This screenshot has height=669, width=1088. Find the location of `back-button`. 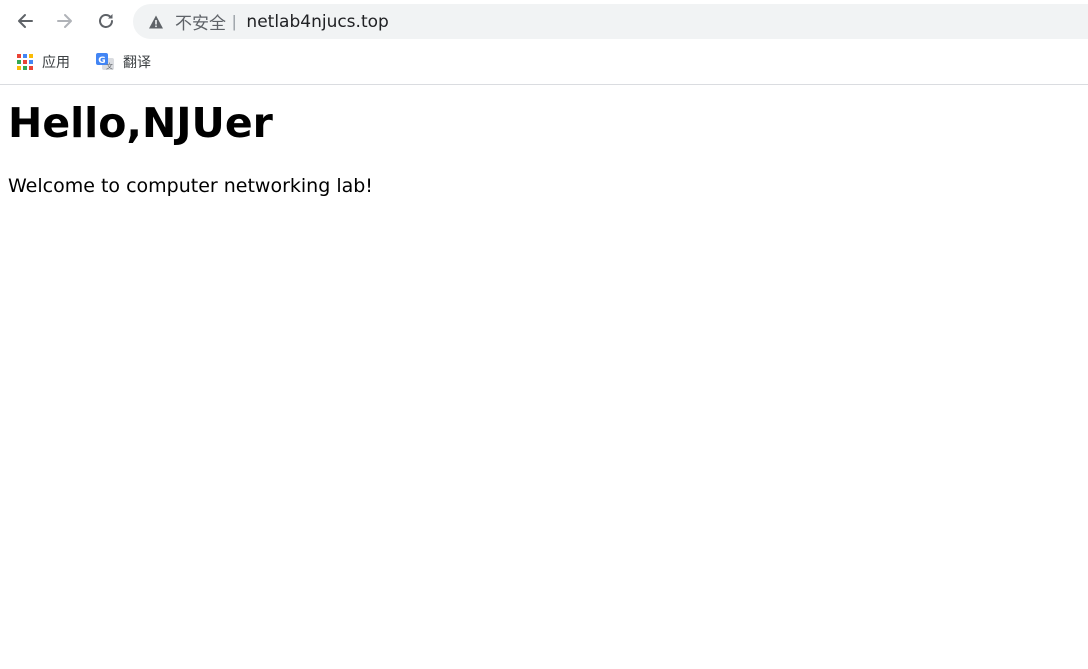

back-button is located at coordinates (25, 21).